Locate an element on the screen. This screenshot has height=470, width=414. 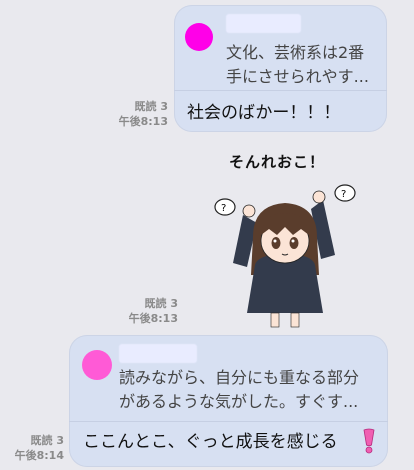
message-bubble-1: 文化、芸術系は2番 手にさせられやす... 社会のばかー！！！ is located at coordinates (280, 68).